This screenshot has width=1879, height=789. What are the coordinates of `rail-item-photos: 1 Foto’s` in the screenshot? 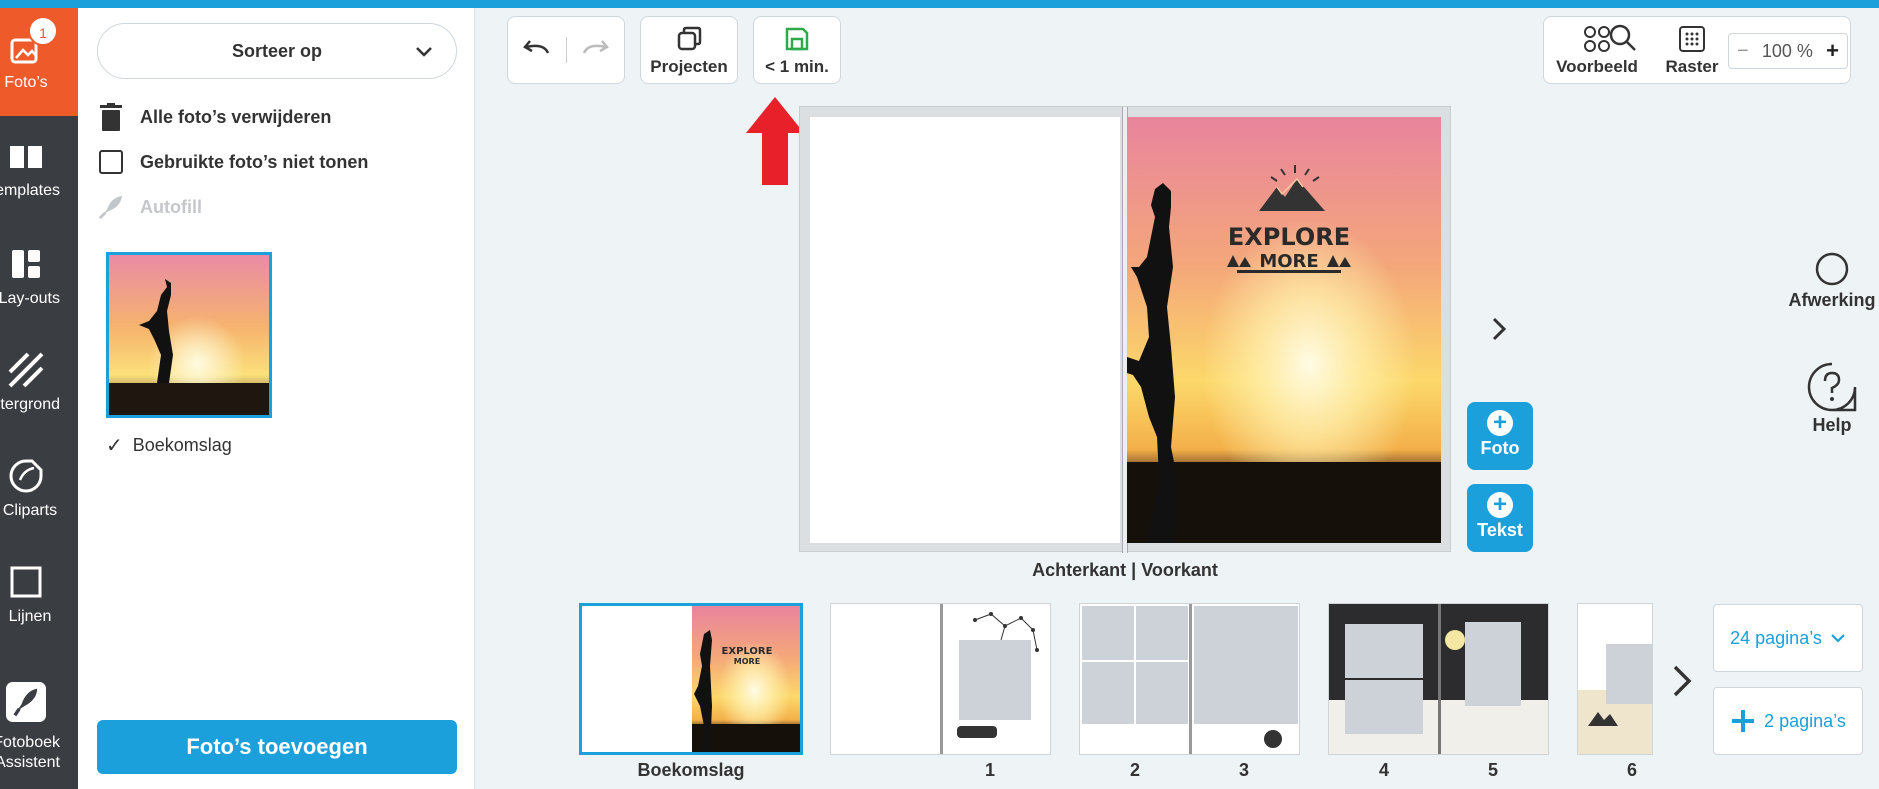 It's located at (39, 62).